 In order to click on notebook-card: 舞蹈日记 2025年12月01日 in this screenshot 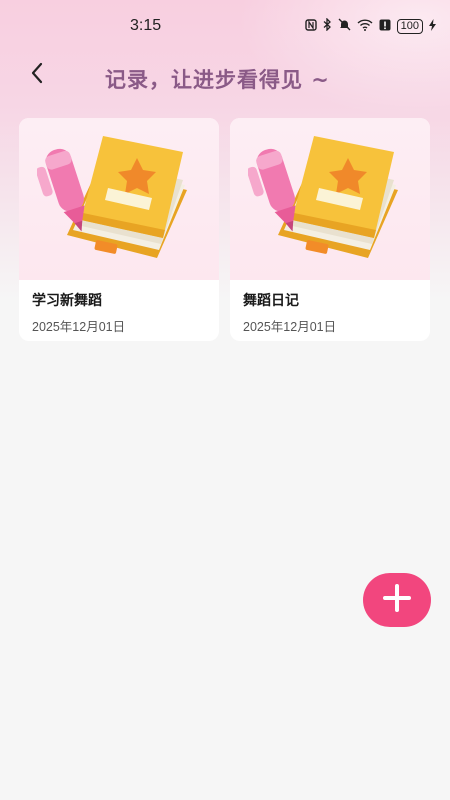, I will do `click(330, 229)`.